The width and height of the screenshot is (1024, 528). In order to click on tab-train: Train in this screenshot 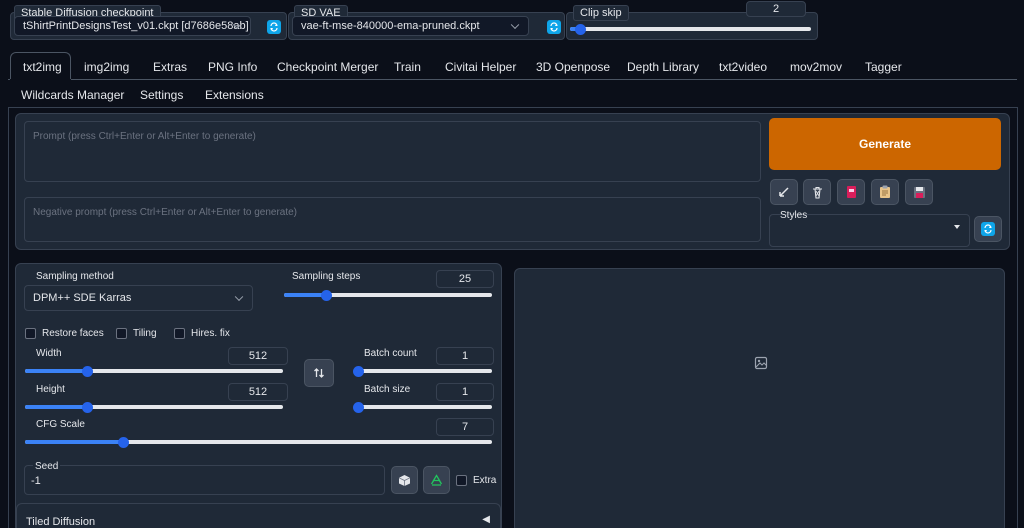, I will do `click(407, 67)`.